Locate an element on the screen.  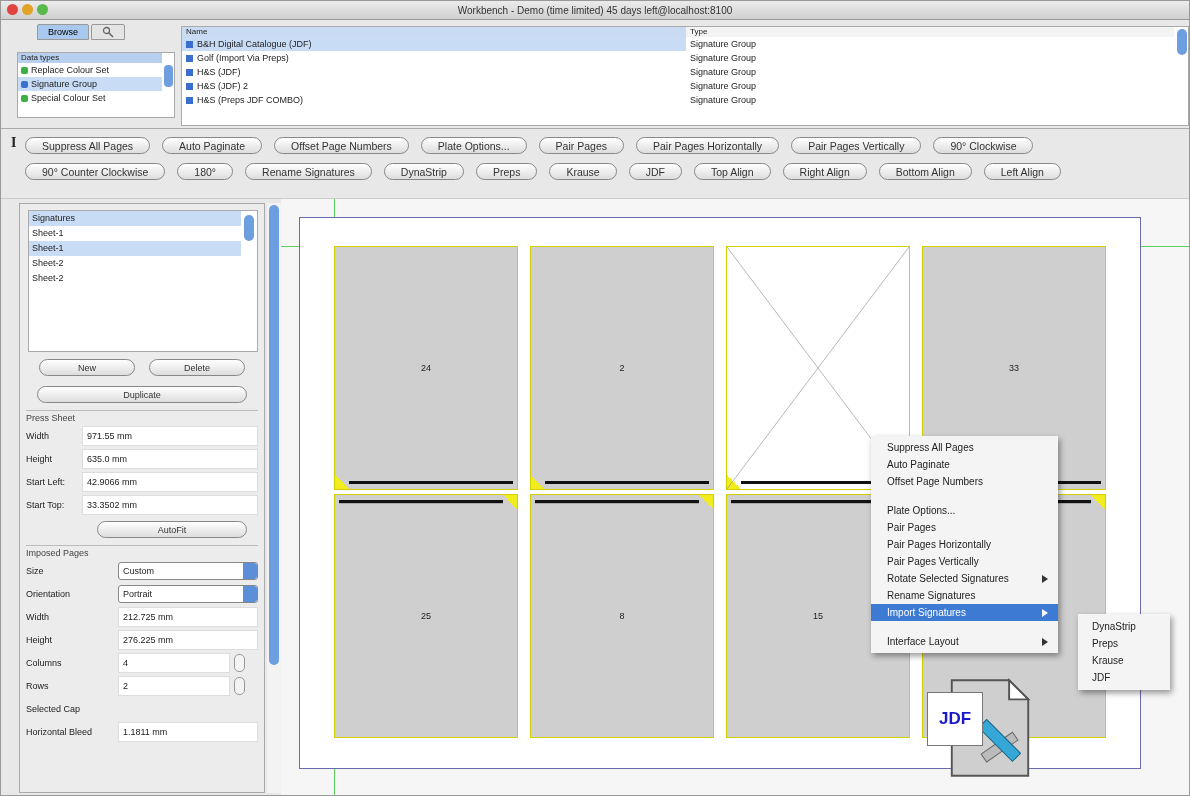
field-label: Start Left: is located at coordinates (46, 482).